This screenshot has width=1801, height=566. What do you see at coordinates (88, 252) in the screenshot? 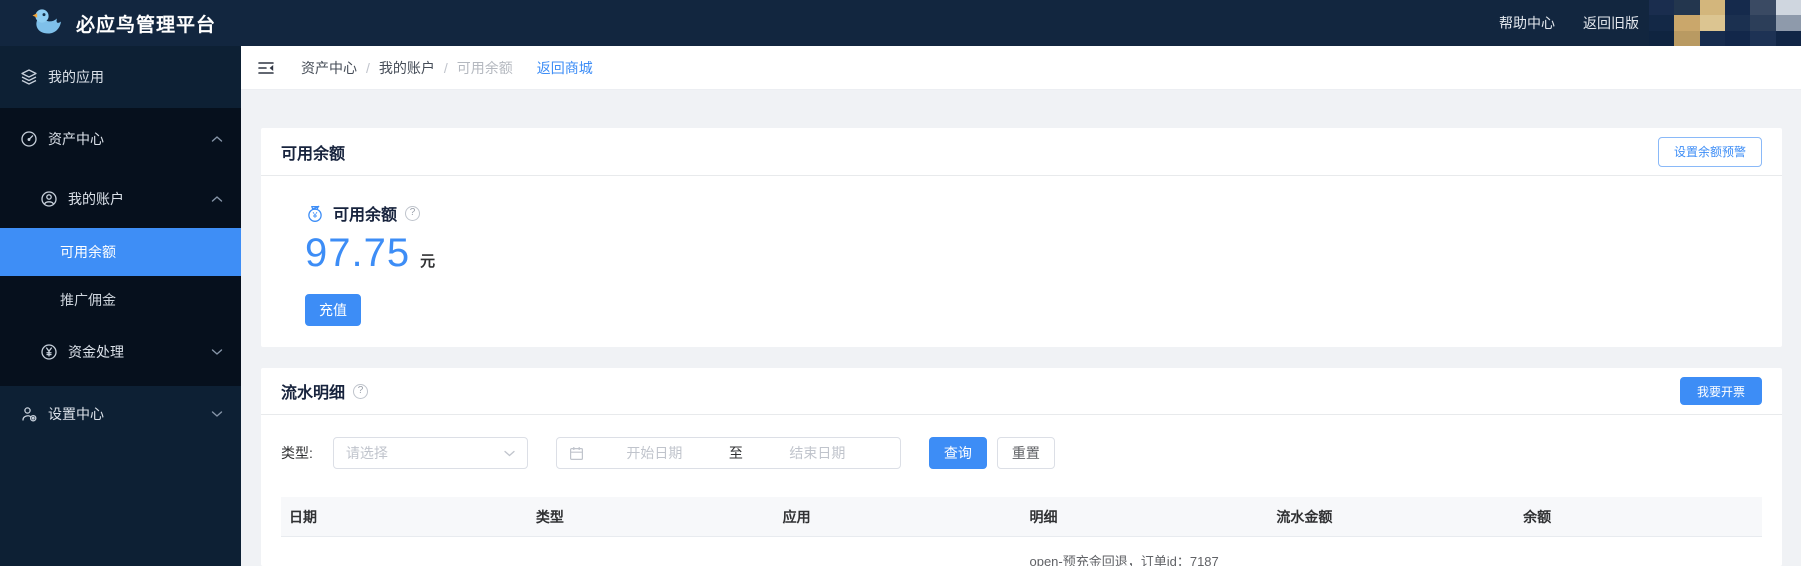
I see `sidebar-item-label: 可用余额` at bounding box center [88, 252].